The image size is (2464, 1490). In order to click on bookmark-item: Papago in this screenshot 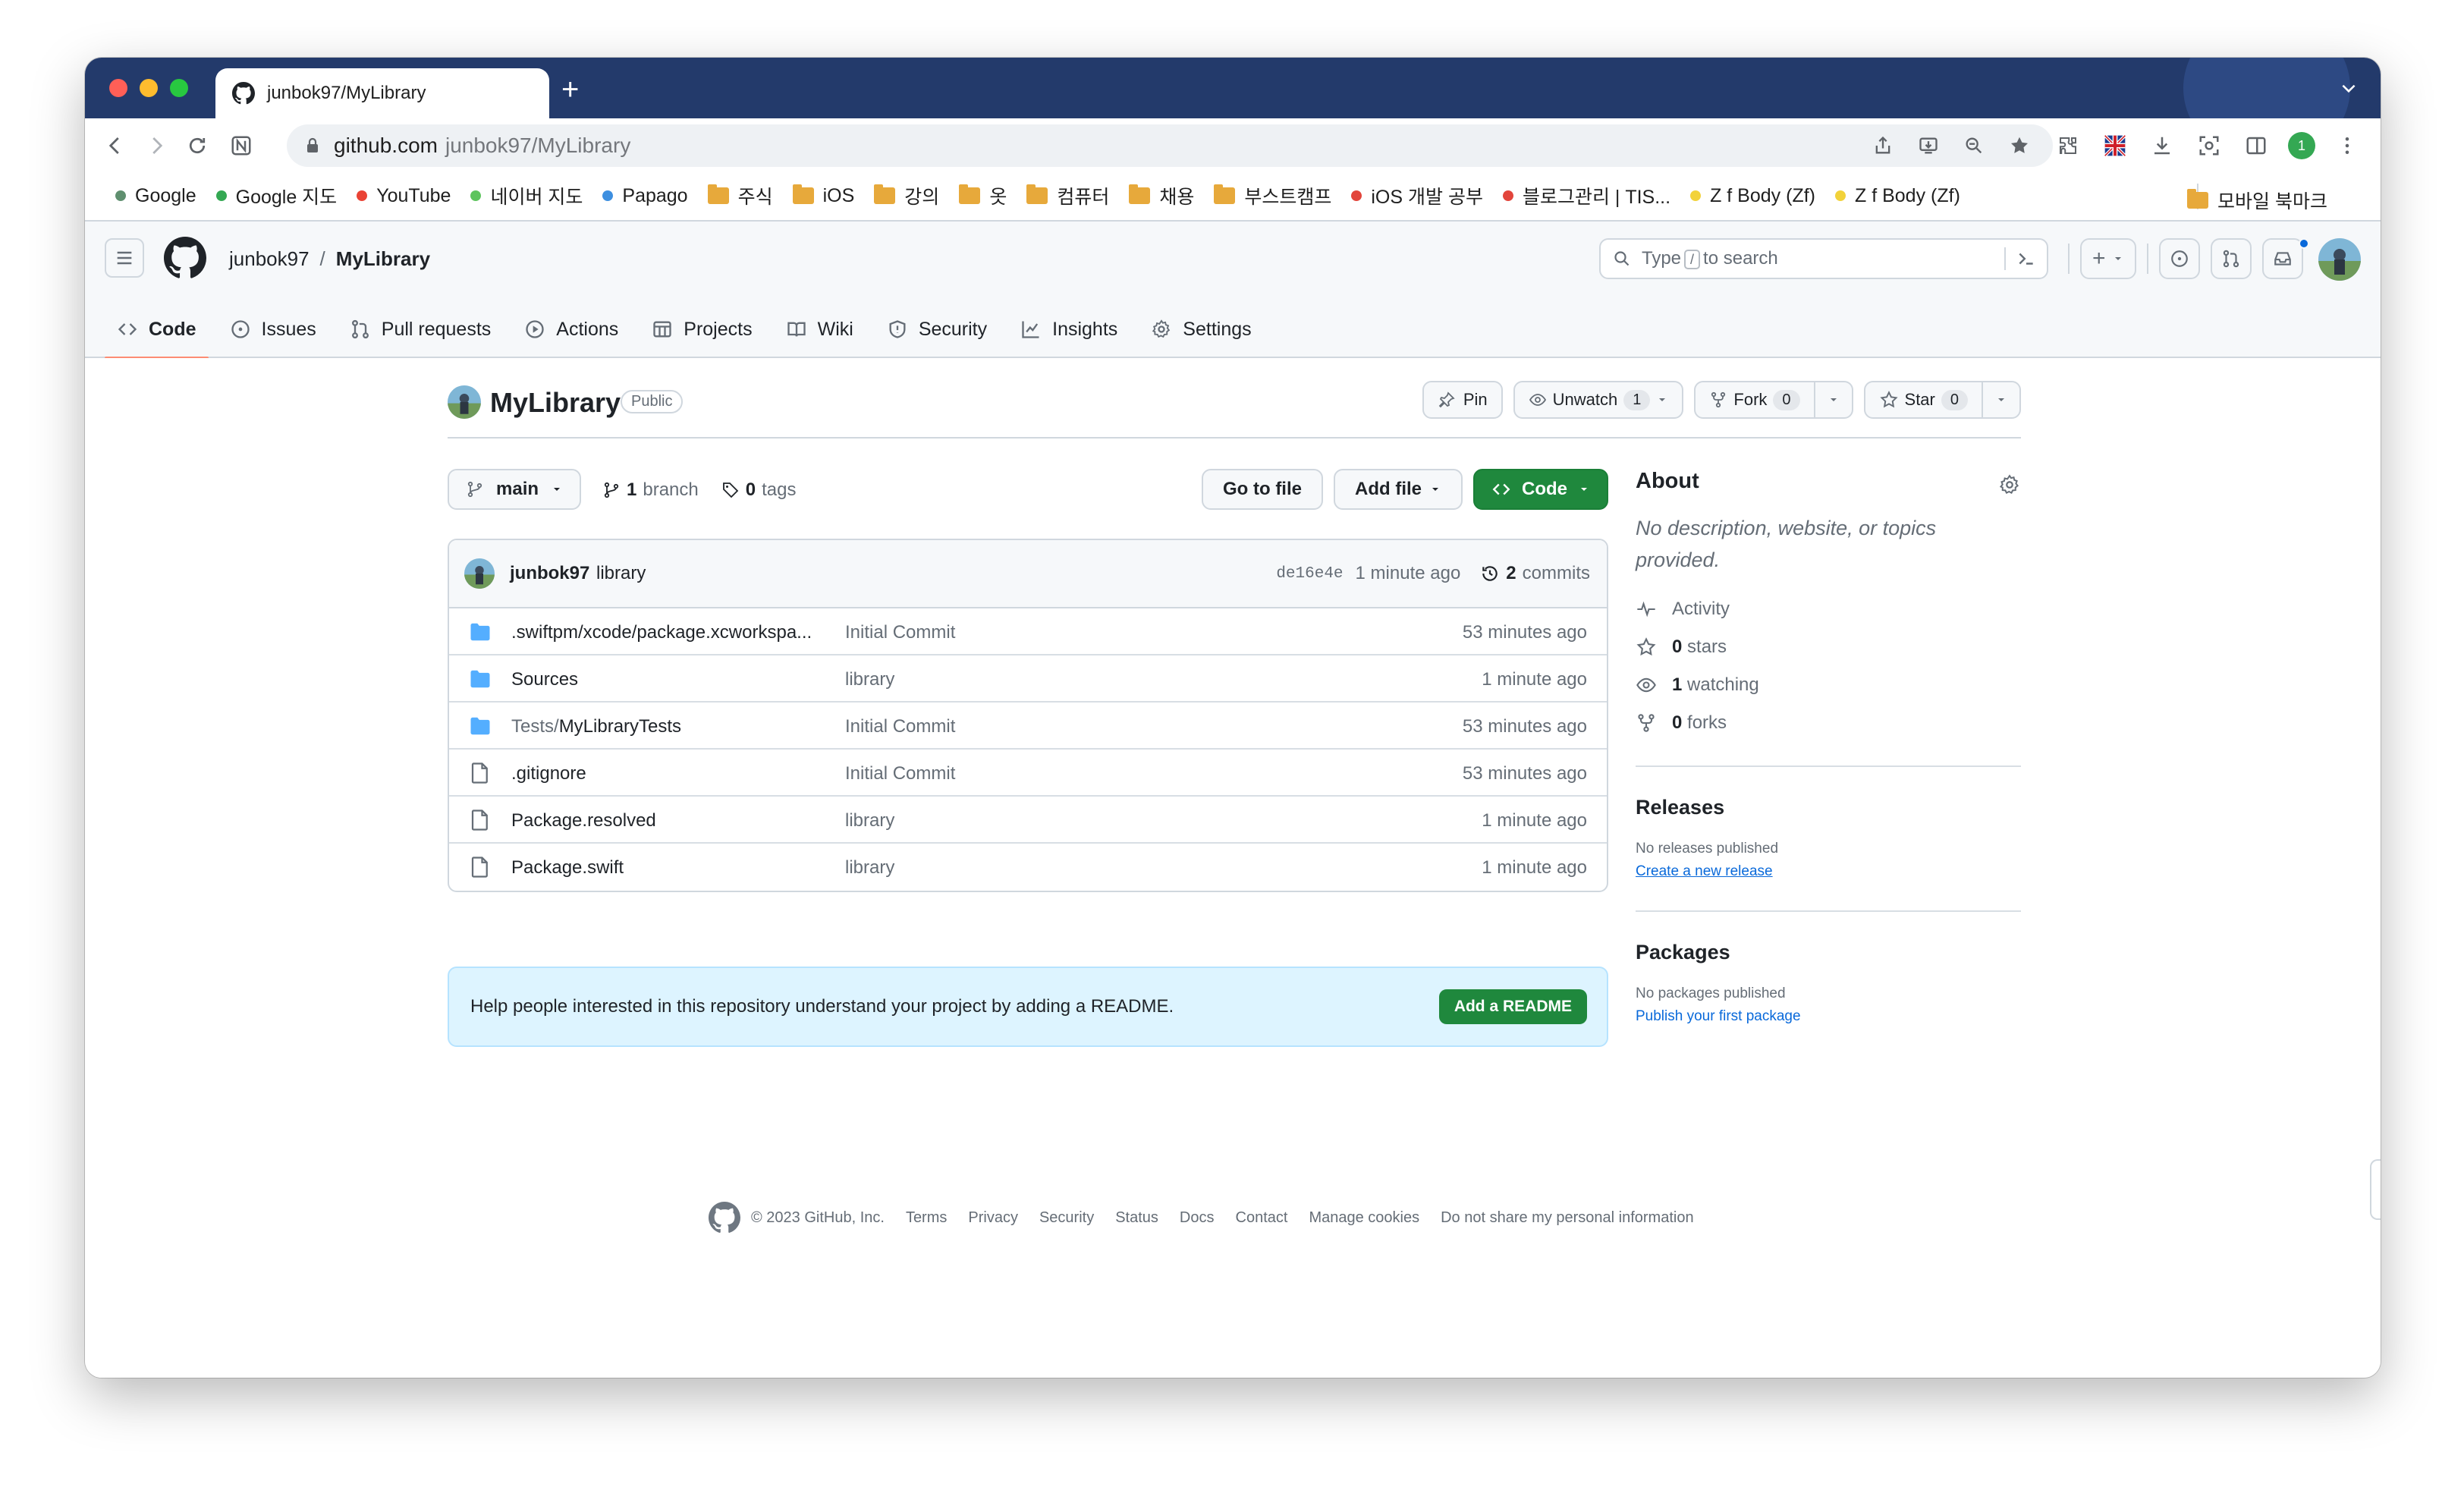, I will do `click(645, 196)`.